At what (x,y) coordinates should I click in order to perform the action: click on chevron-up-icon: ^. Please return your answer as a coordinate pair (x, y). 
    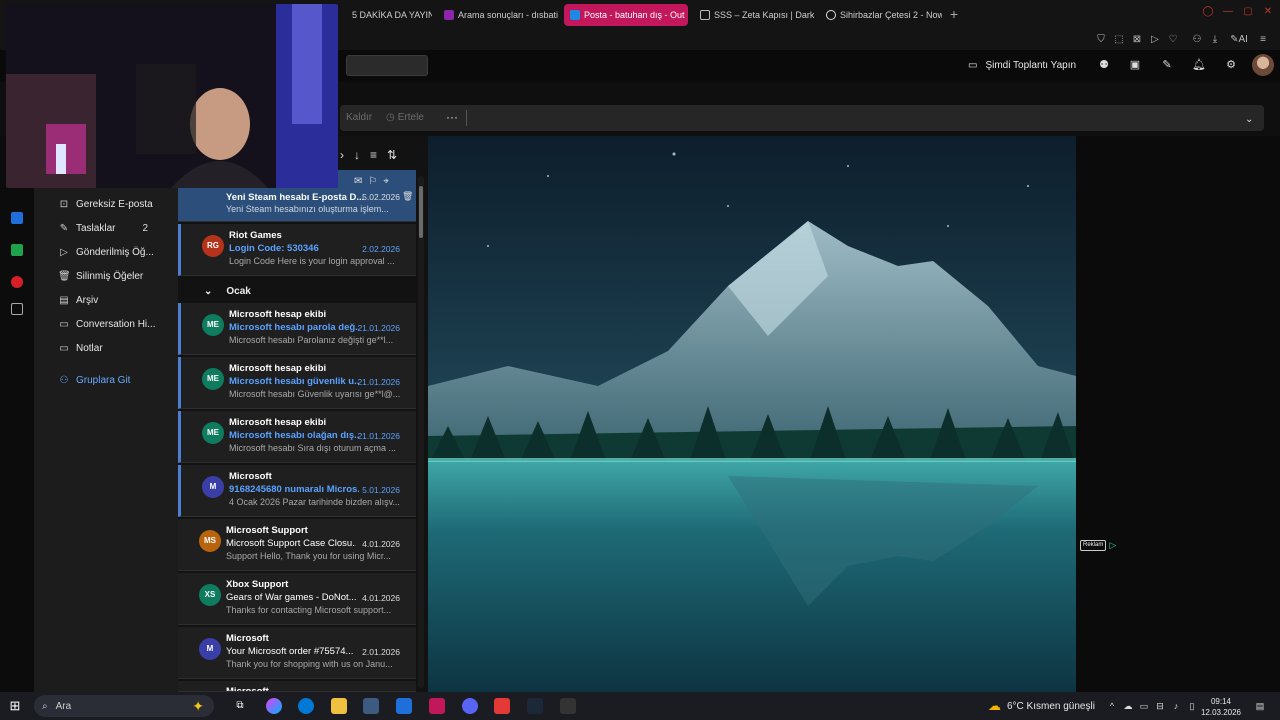
    Looking at the image, I should click on (1112, 706).